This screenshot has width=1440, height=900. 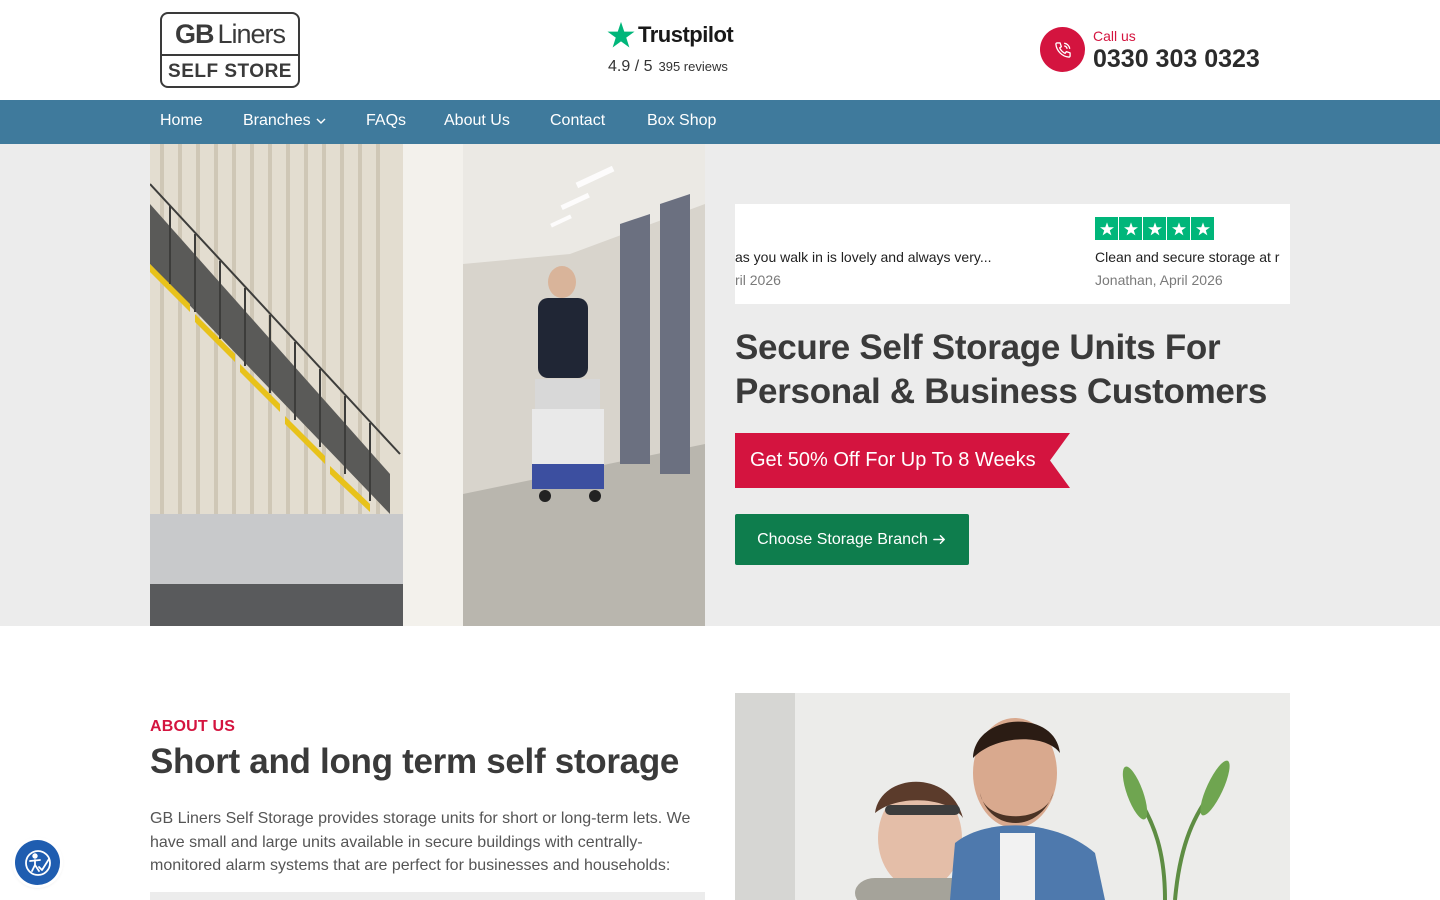 I want to click on about-eyebrow: ABOUT US, so click(x=193, y=726).